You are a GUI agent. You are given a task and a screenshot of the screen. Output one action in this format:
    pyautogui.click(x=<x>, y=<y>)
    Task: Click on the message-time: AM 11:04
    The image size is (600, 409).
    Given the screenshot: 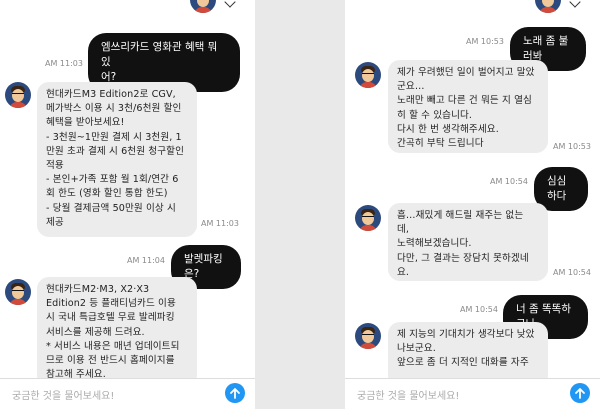 What is the action you would take?
    pyautogui.click(x=146, y=260)
    